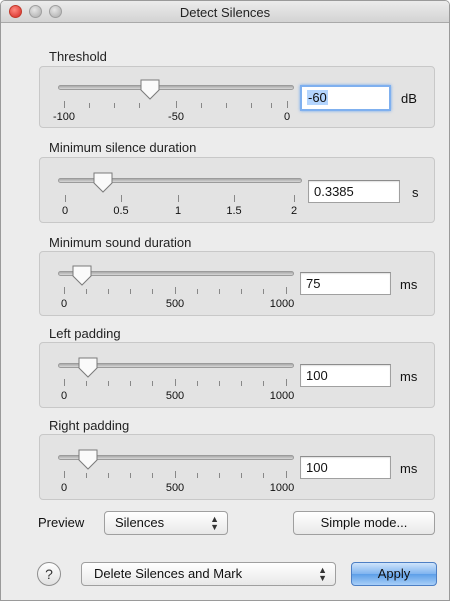 Image resolution: width=450 pixels, height=601 pixels. I want to click on right-padding-input: 100, so click(345, 467).